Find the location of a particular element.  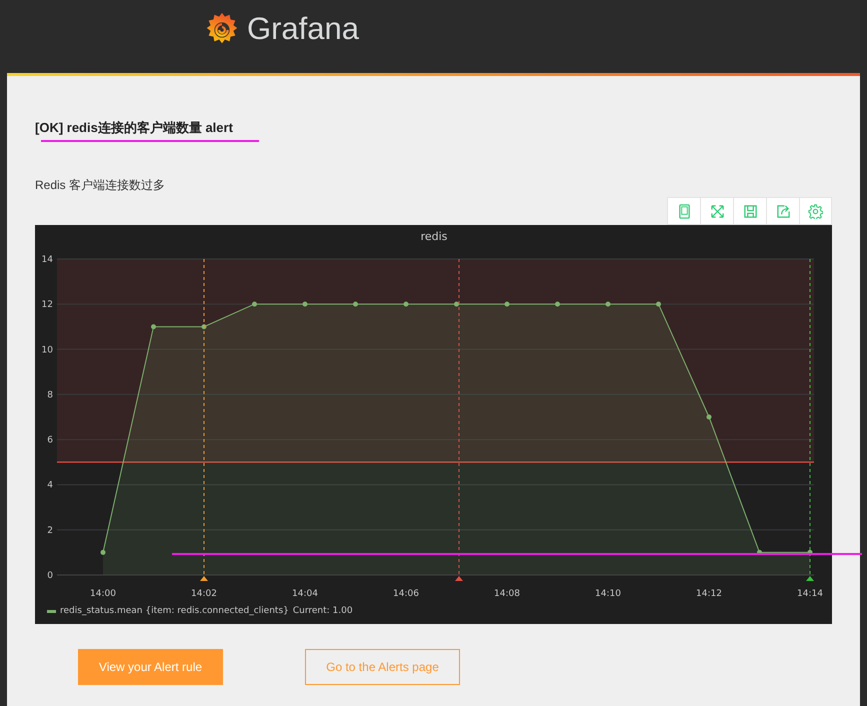

save-icon is located at coordinates (749, 211).